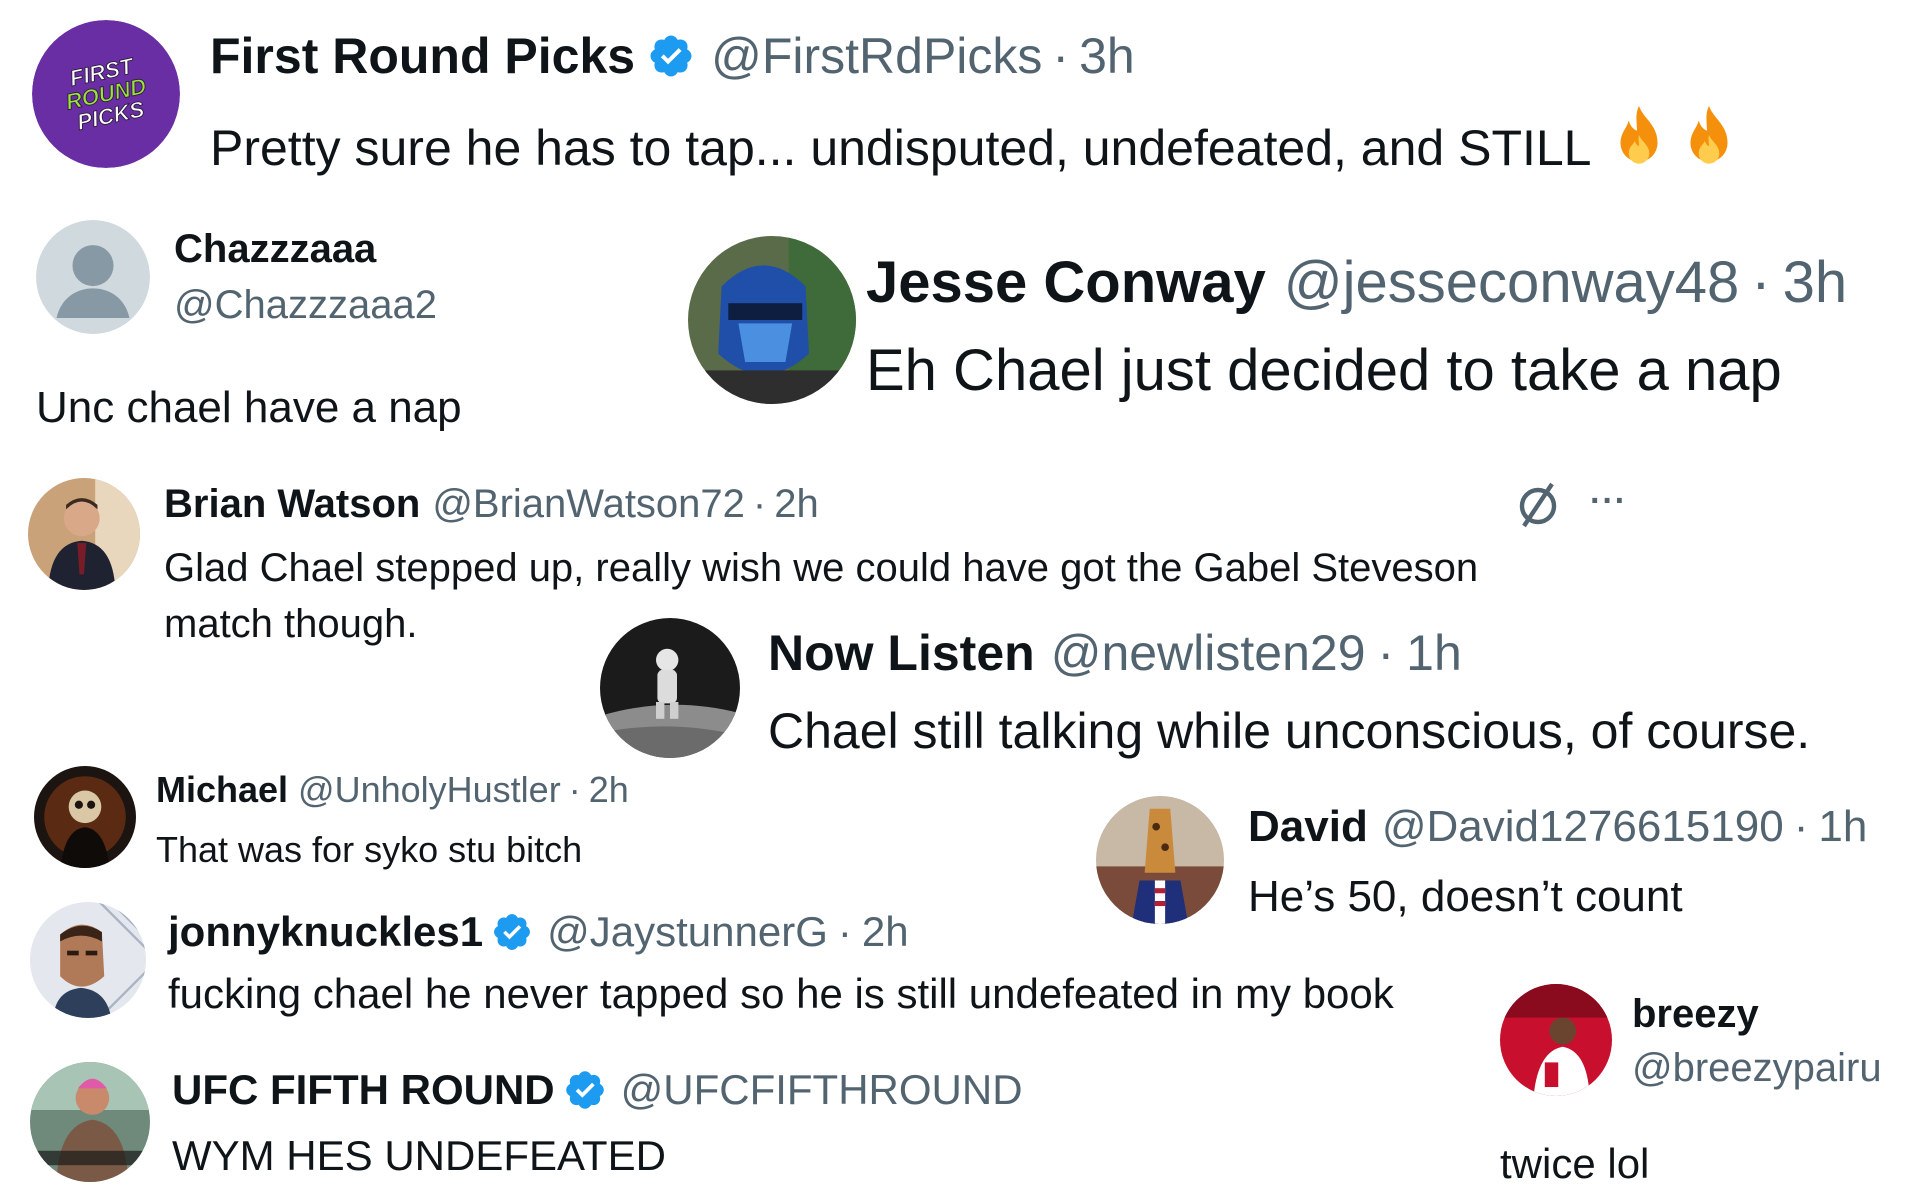 Image resolution: width=1920 pixels, height=1200 pixels. What do you see at coordinates (369, 849) in the screenshot?
I see `tweet-text: That was for syko stu bitch` at bounding box center [369, 849].